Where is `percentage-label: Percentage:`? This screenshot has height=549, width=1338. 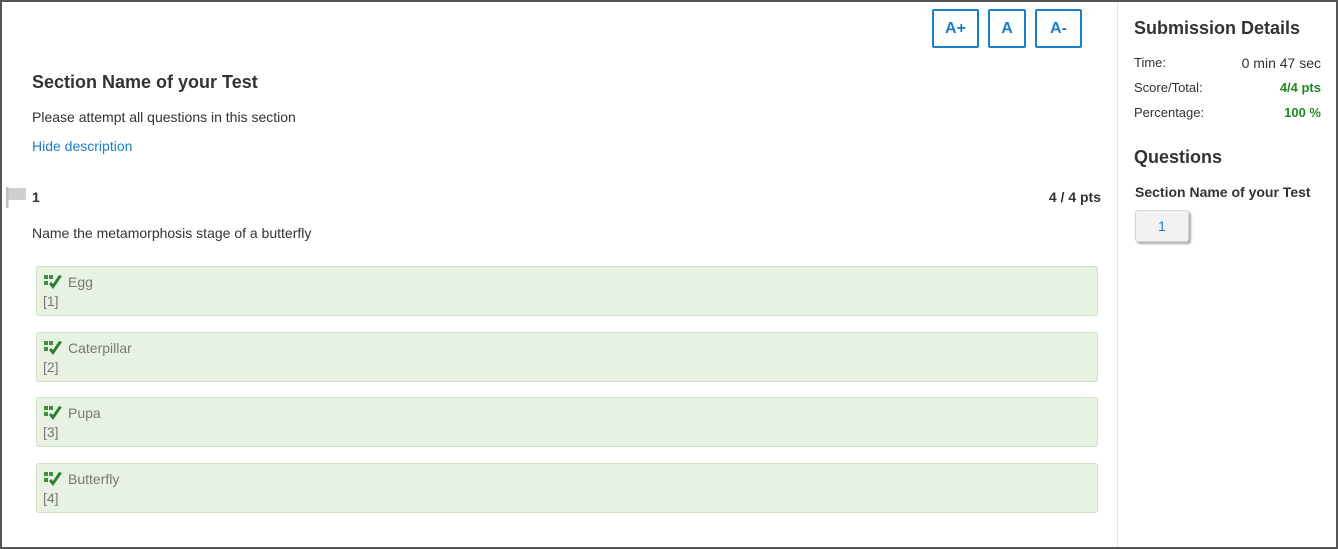 percentage-label: Percentage: is located at coordinates (1169, 112).